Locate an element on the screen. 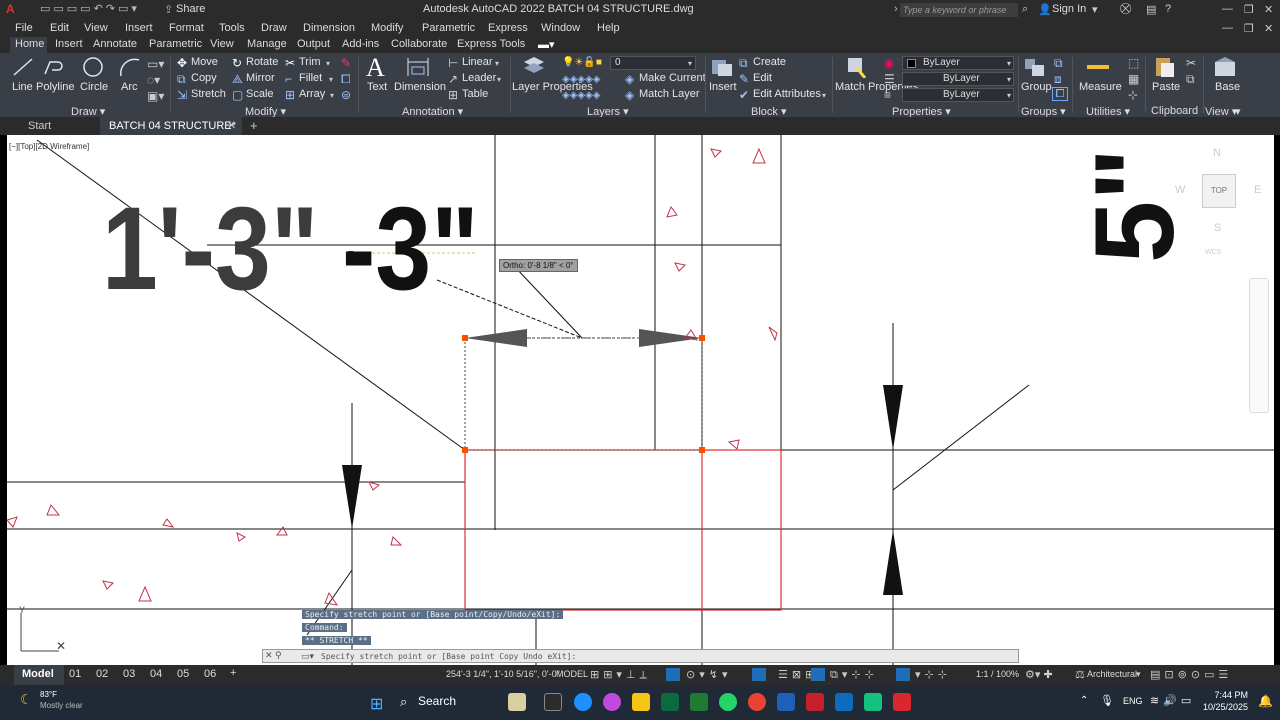  doc-minimize-icon: — is located at coordinates (1227, 28).